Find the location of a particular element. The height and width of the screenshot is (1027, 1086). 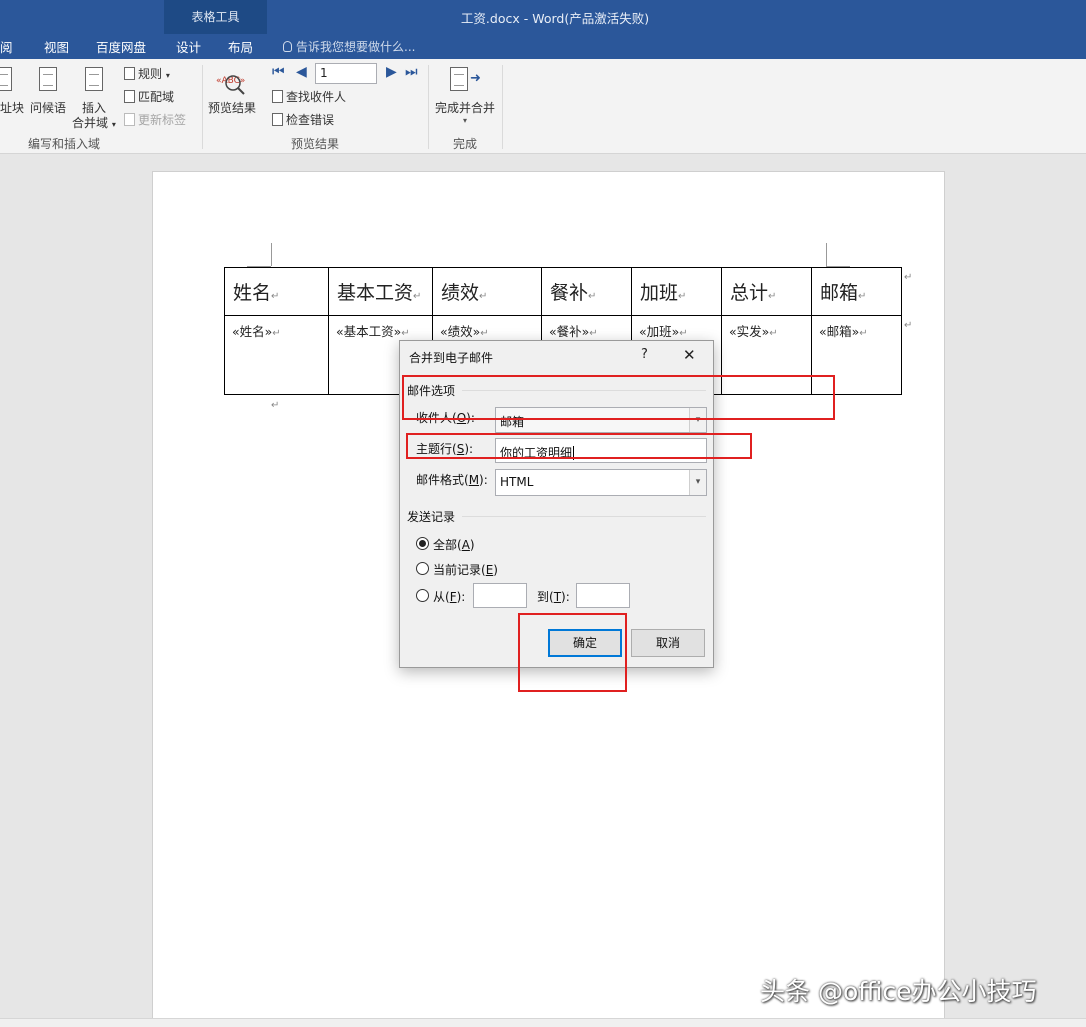

rules-label: 规则 is located at coordinates (150, 74).